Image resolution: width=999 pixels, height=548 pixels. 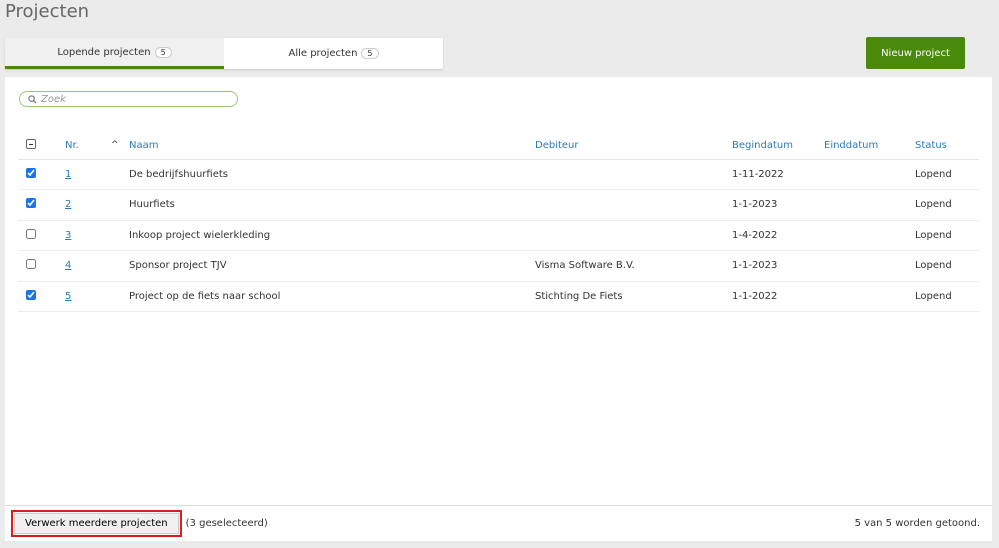 I want to click on column-nr: Nr. ^, so click(x=90, y=146).